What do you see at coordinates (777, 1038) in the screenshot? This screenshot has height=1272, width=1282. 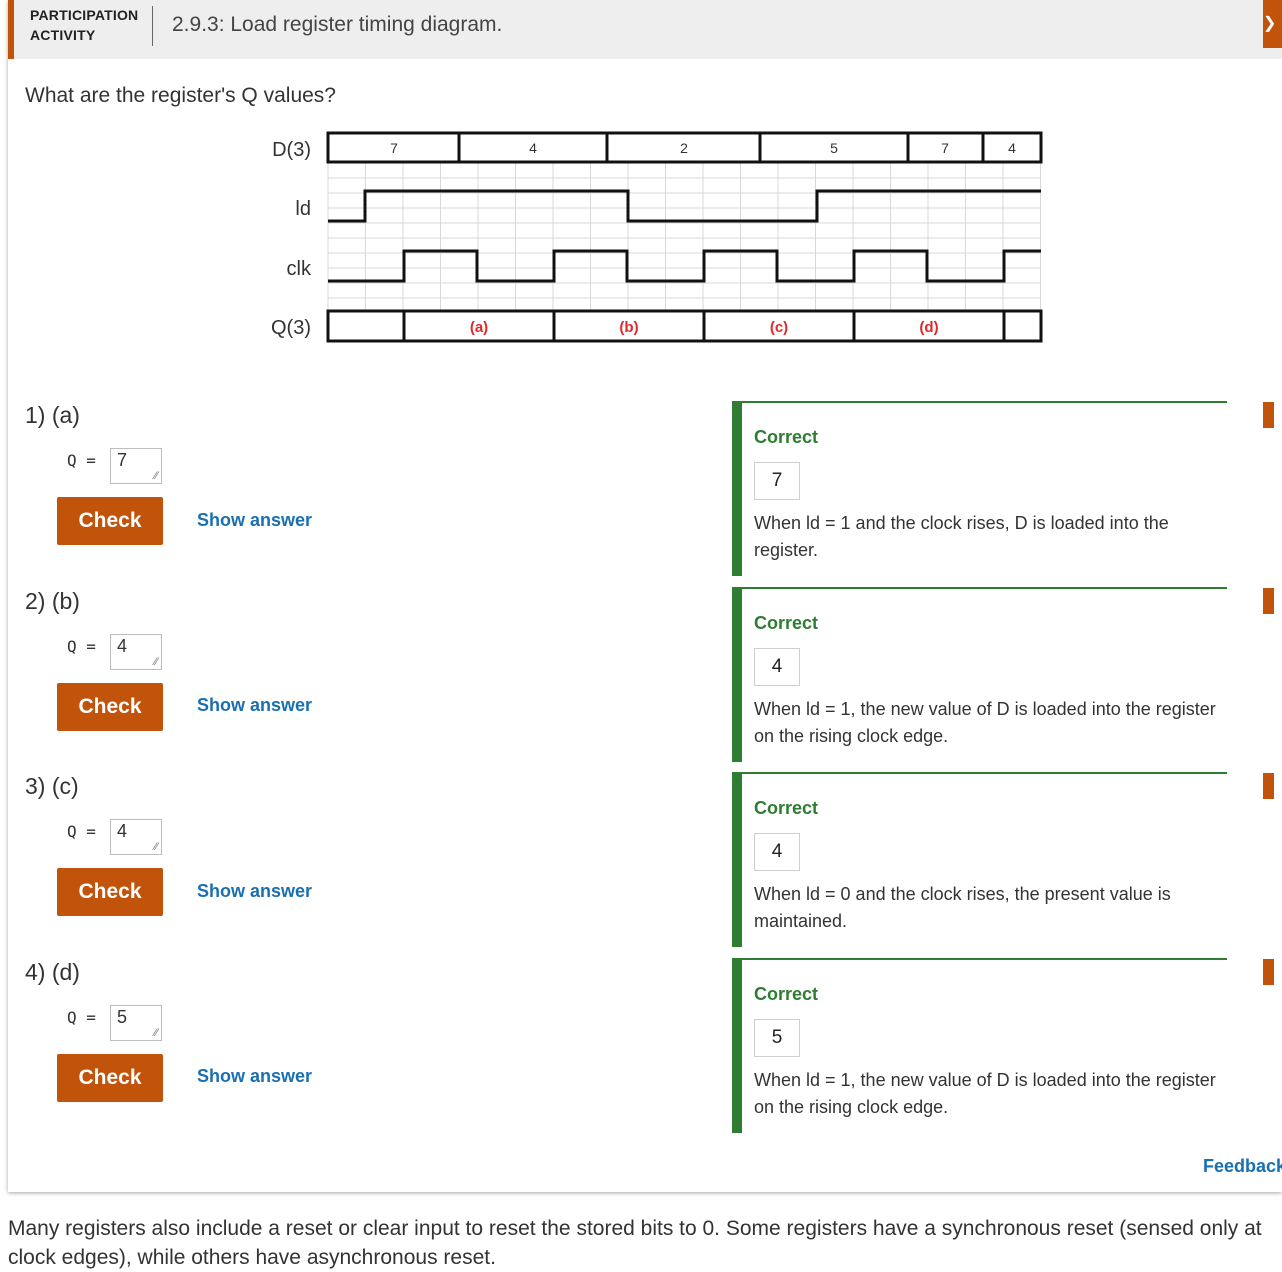 I see `feedback-answer: 5` at bounding box center [777, 1038].